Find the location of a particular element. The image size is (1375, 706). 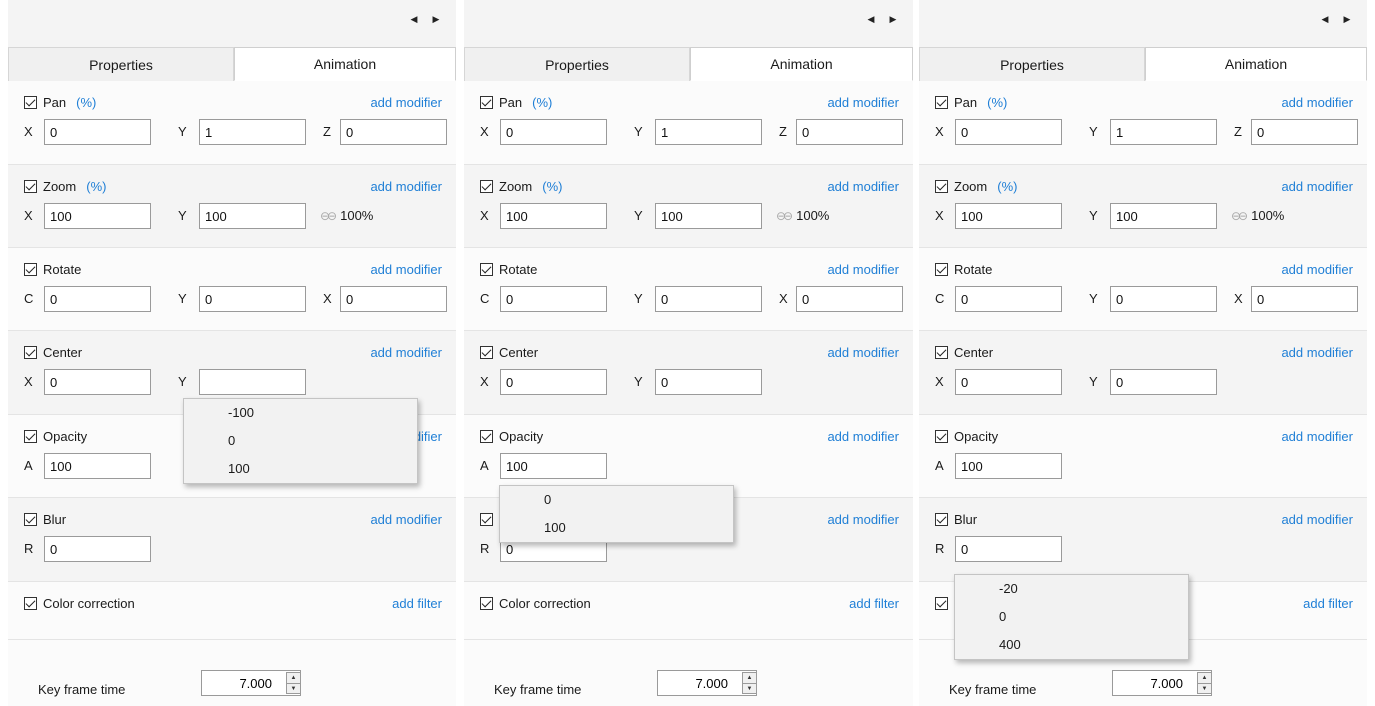

dropdown-option: 400 is located at coordinates (1071, 645).